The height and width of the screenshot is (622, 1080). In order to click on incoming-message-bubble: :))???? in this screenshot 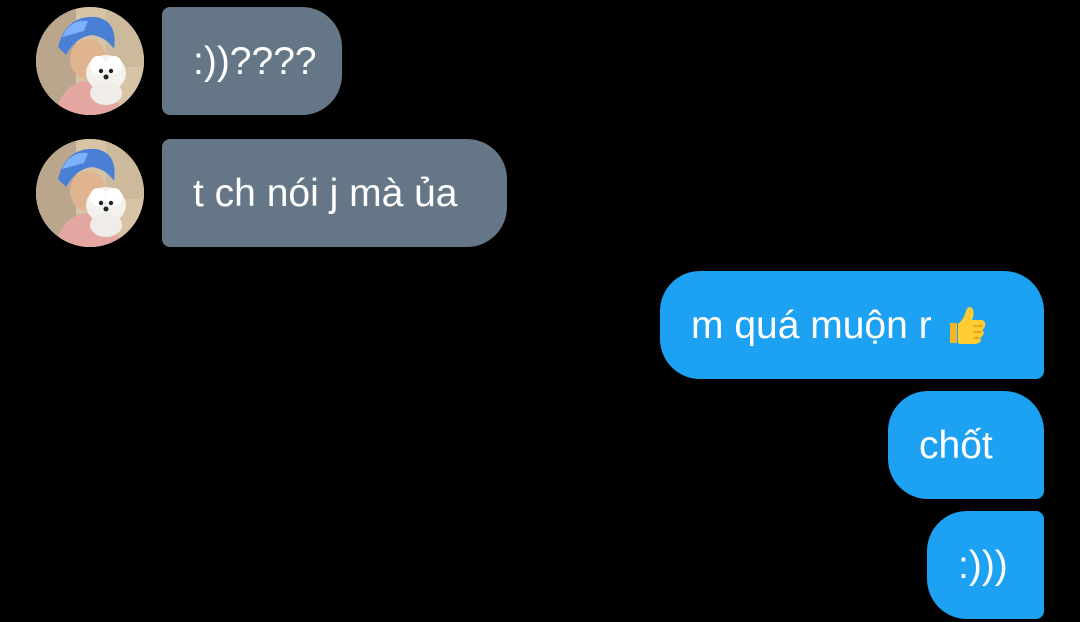, I will do `click(252, 61)`.